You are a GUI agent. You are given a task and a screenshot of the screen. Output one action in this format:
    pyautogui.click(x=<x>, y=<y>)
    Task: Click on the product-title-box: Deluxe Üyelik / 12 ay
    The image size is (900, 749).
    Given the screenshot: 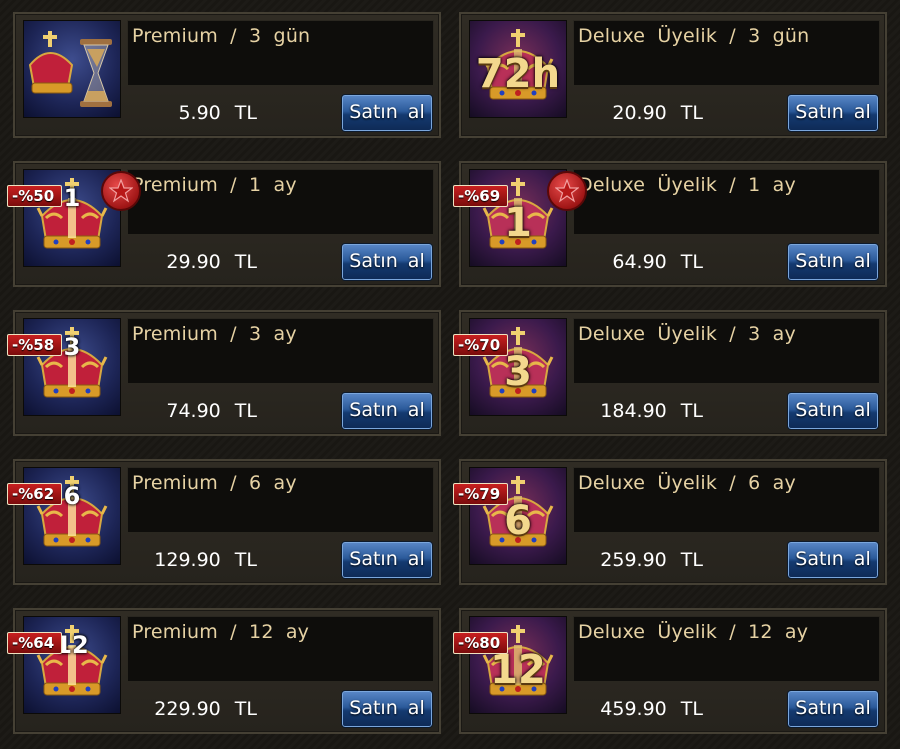 What is the action you would take?
    pyautogui.click(x=726, y=649)
    